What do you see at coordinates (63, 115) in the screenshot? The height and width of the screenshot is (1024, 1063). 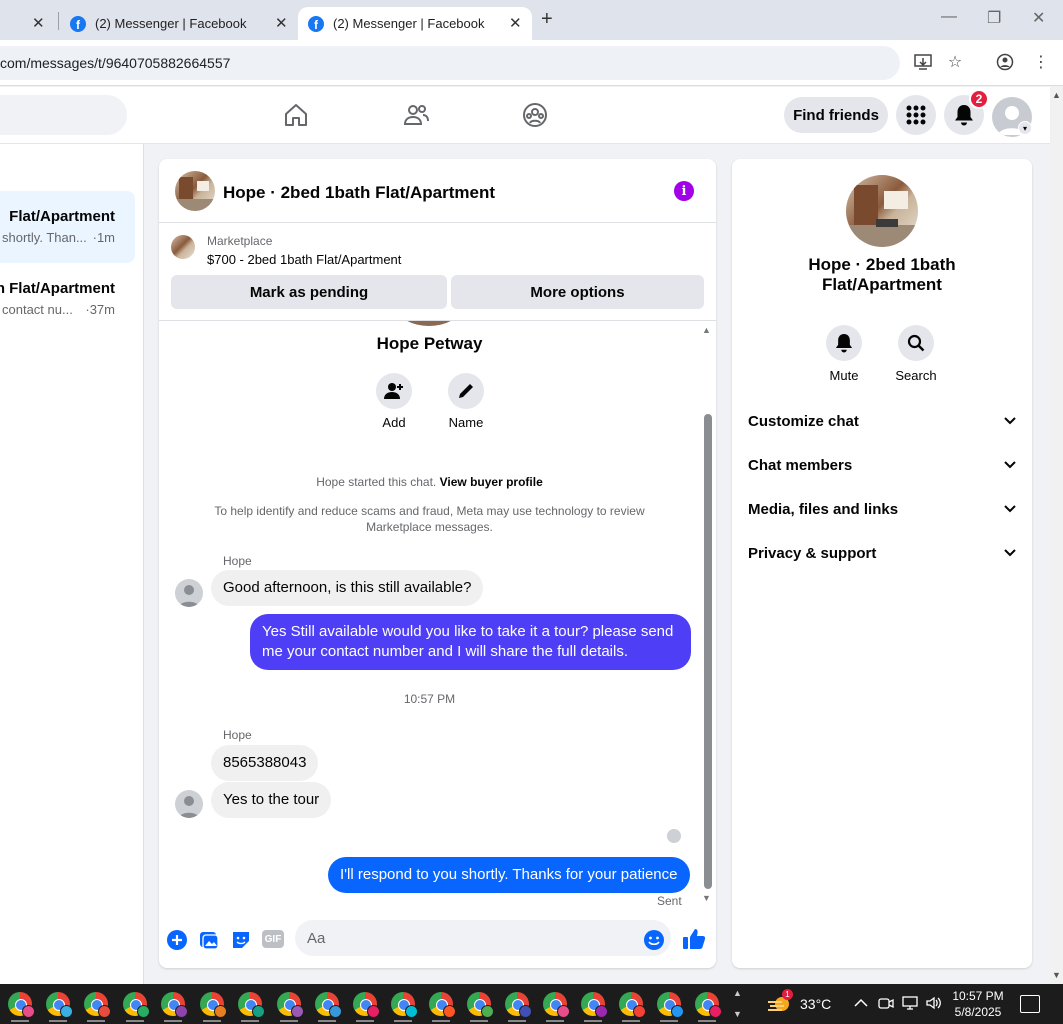 I see `facebook-search-input` at bounding box center [63, 115].